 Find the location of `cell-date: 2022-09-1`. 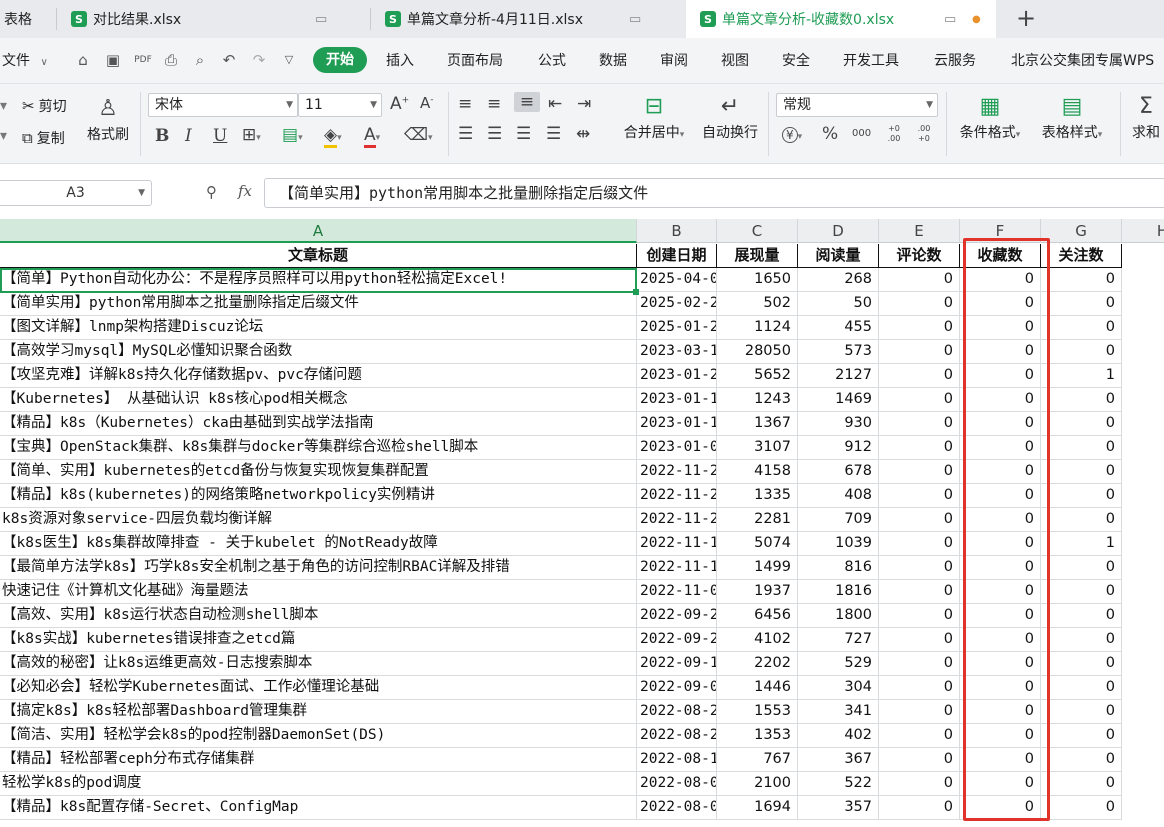

cell-date: 2022-09-1 is located at coordinates (677, 664).